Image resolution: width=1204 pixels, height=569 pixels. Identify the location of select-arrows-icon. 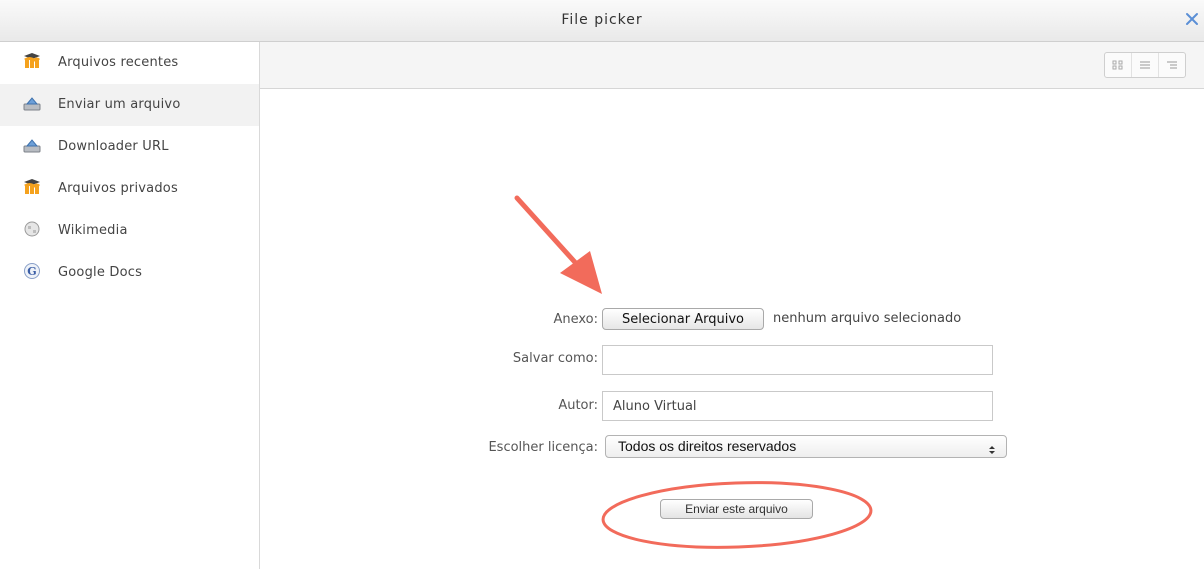
(992, 447).